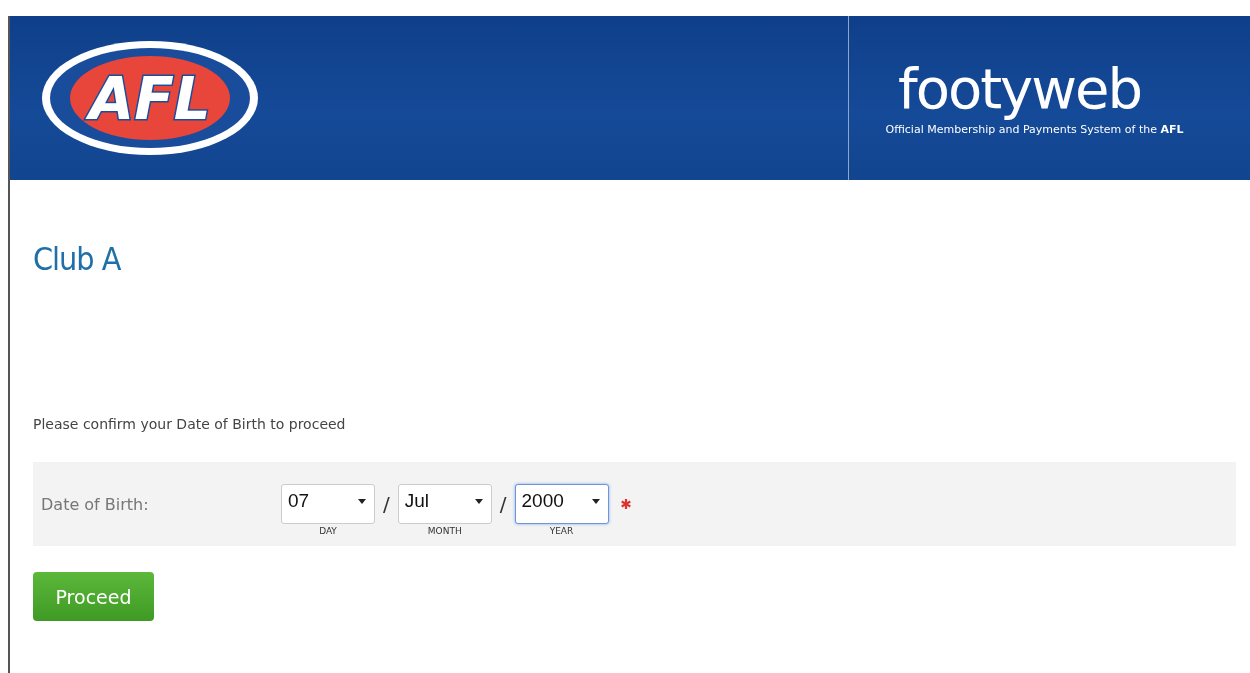 This screenshot has height=673, width=1250. Describe the element at coordinates (444, 531) in the screenshot. I see `dropdown-caption: MONTH` at that location.